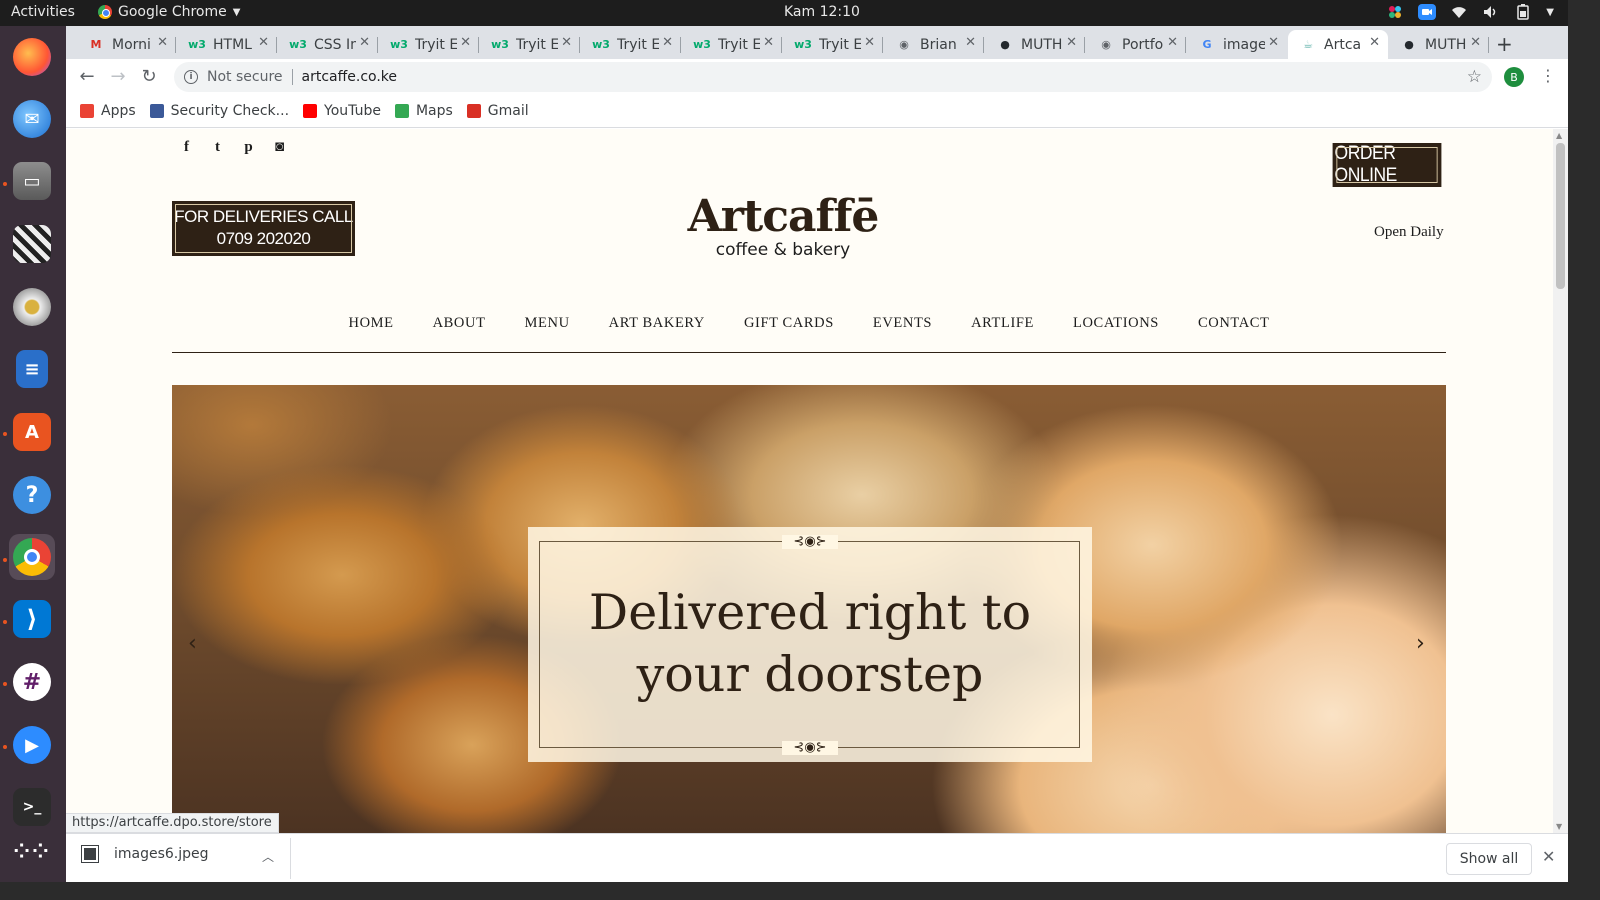  I want to click on power-menu-caret-icon: ▼, so click(1550, 12).